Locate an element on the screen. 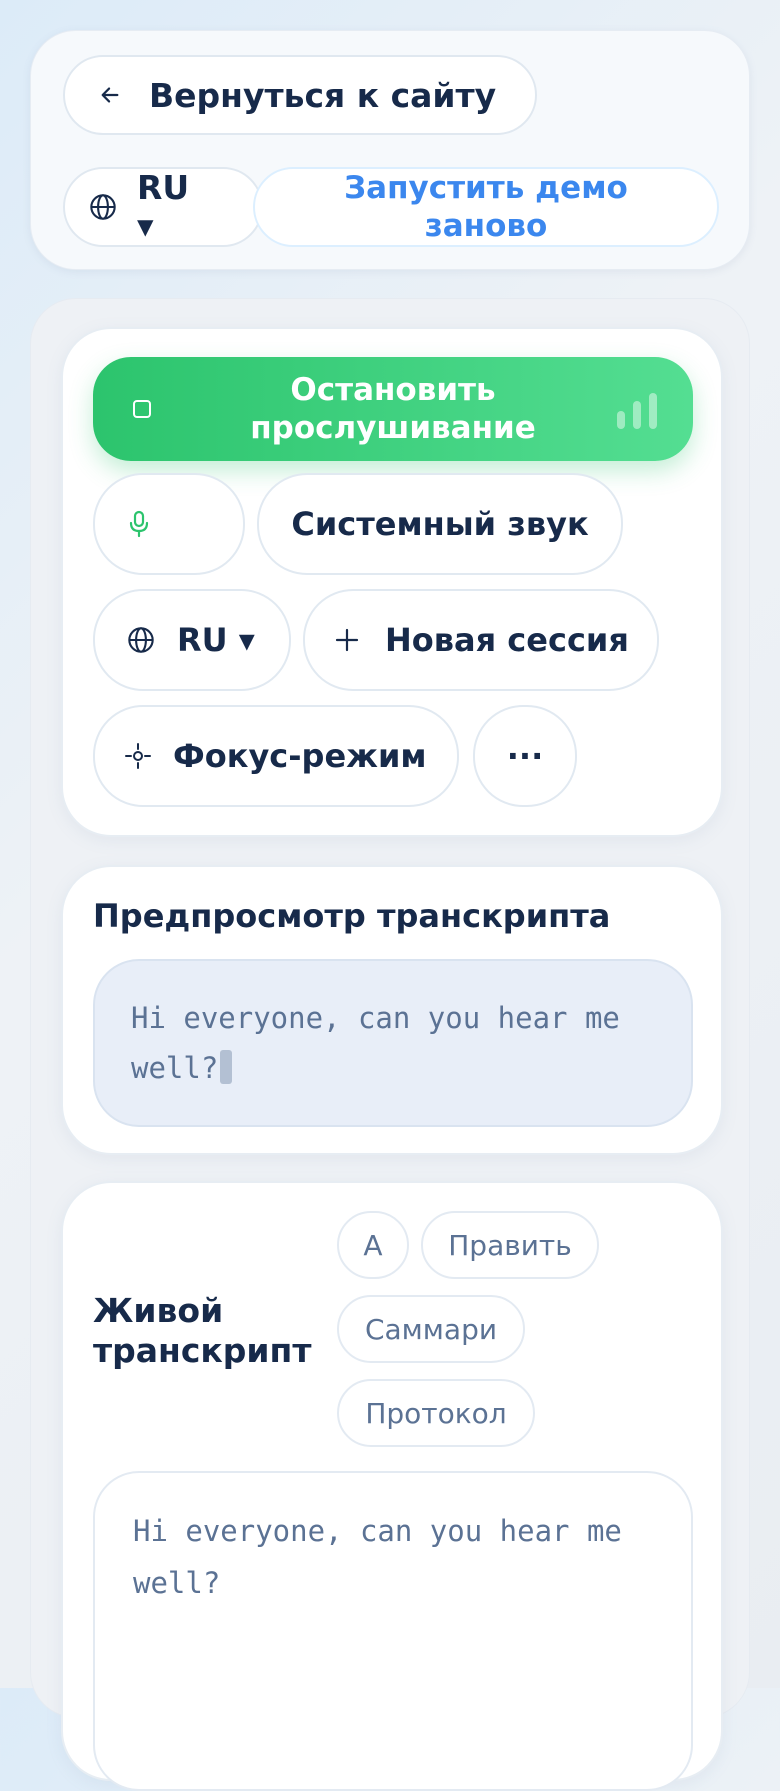 Image resolution: width=780 pixels, height=1791 pixels. edit-button: Править is located at coordinates (510, 1245).